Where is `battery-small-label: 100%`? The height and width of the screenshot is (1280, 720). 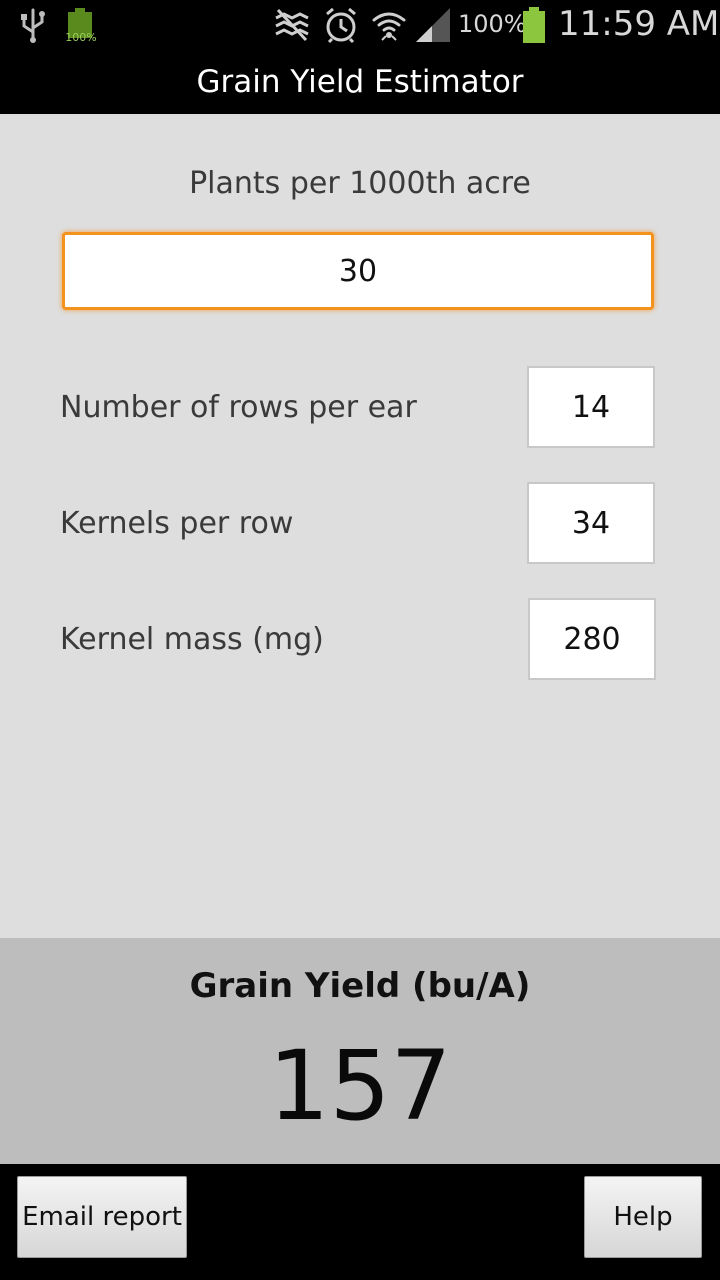
battery-small-label: 100% is located at coordinates (81, 37).